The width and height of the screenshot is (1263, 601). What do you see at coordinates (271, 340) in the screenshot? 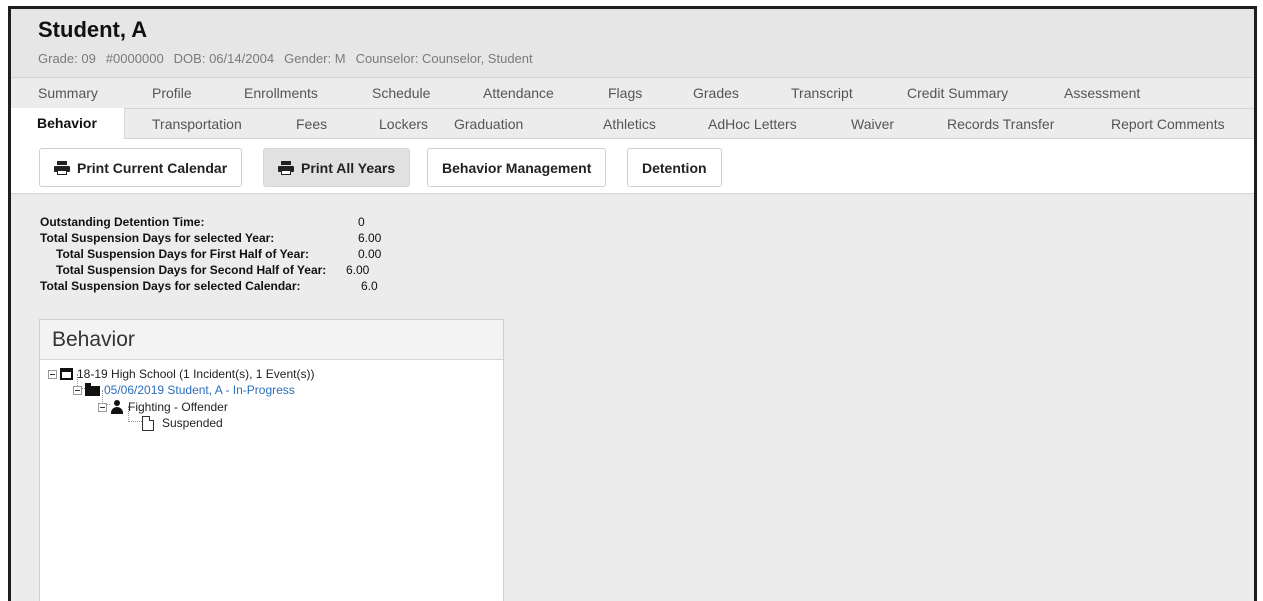
I see `behavior-panel-title: Behavior` at bounding box center [271, 340].